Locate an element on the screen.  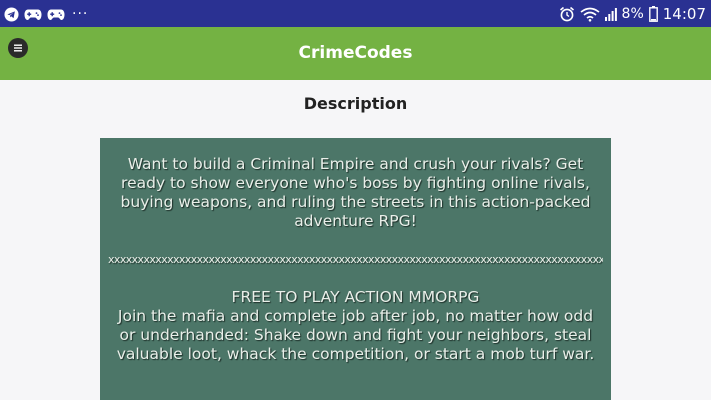
telegram-icon is located at coordinates (11, 14).